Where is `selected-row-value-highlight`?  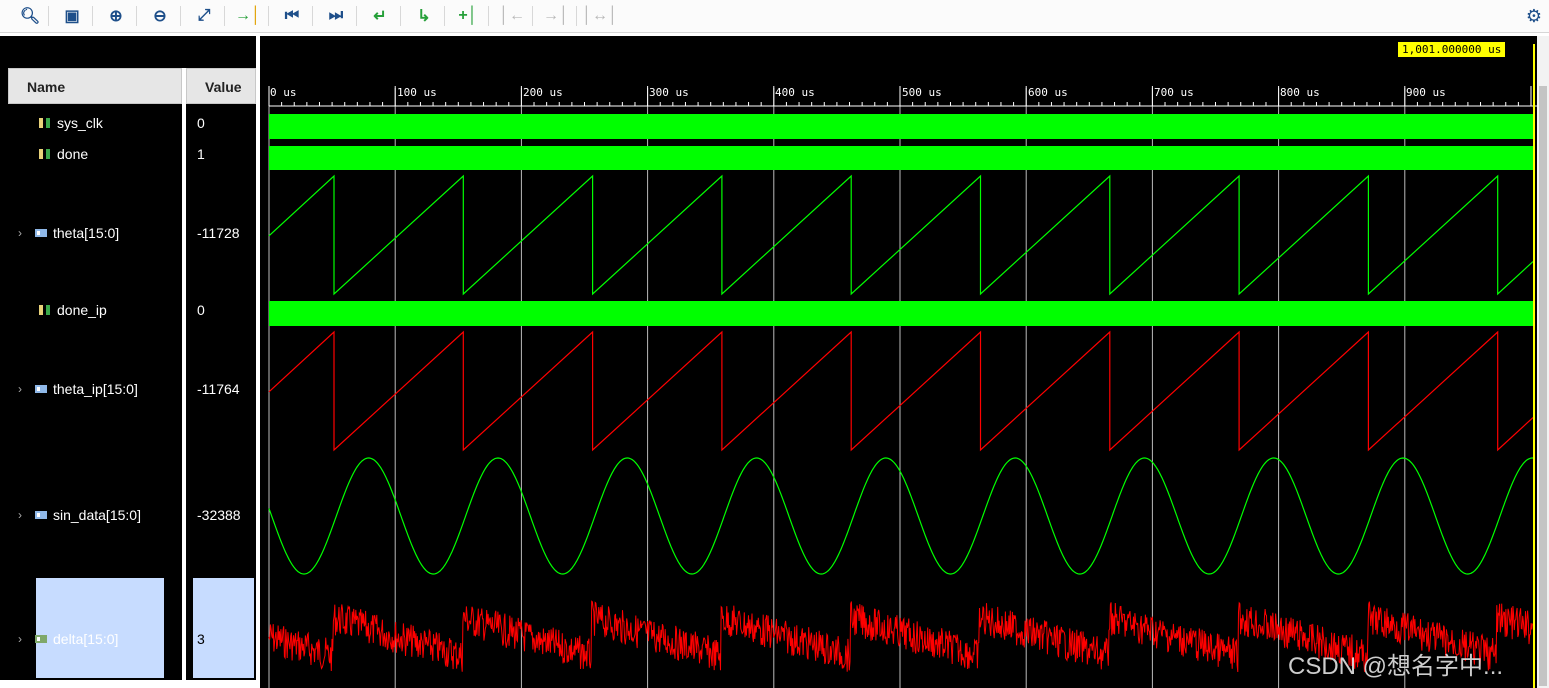 selected-row-value-highlight is located at coordinates (223, 628).